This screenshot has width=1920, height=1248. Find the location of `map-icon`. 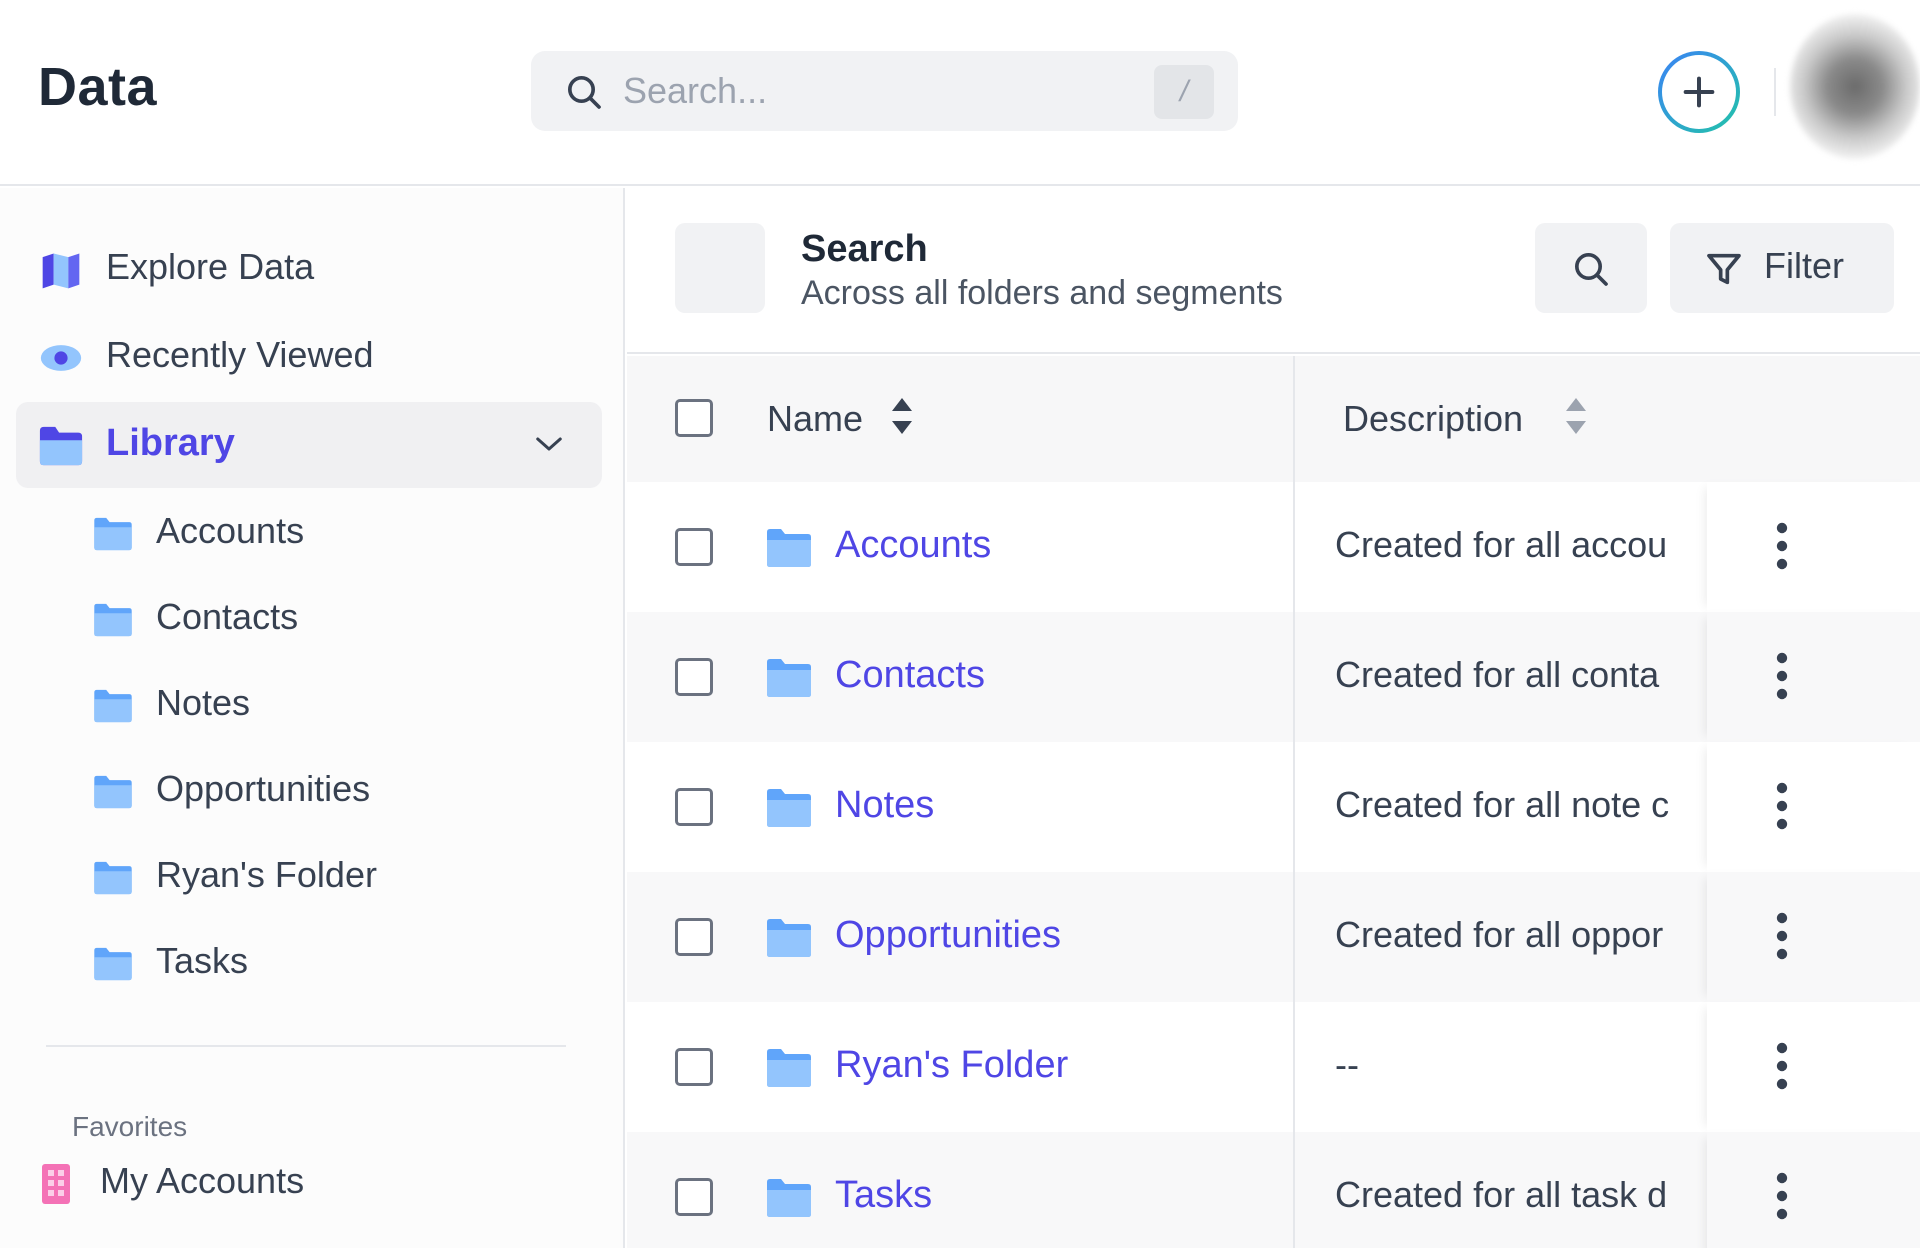

map-icon is located at coordinates (61, 271).